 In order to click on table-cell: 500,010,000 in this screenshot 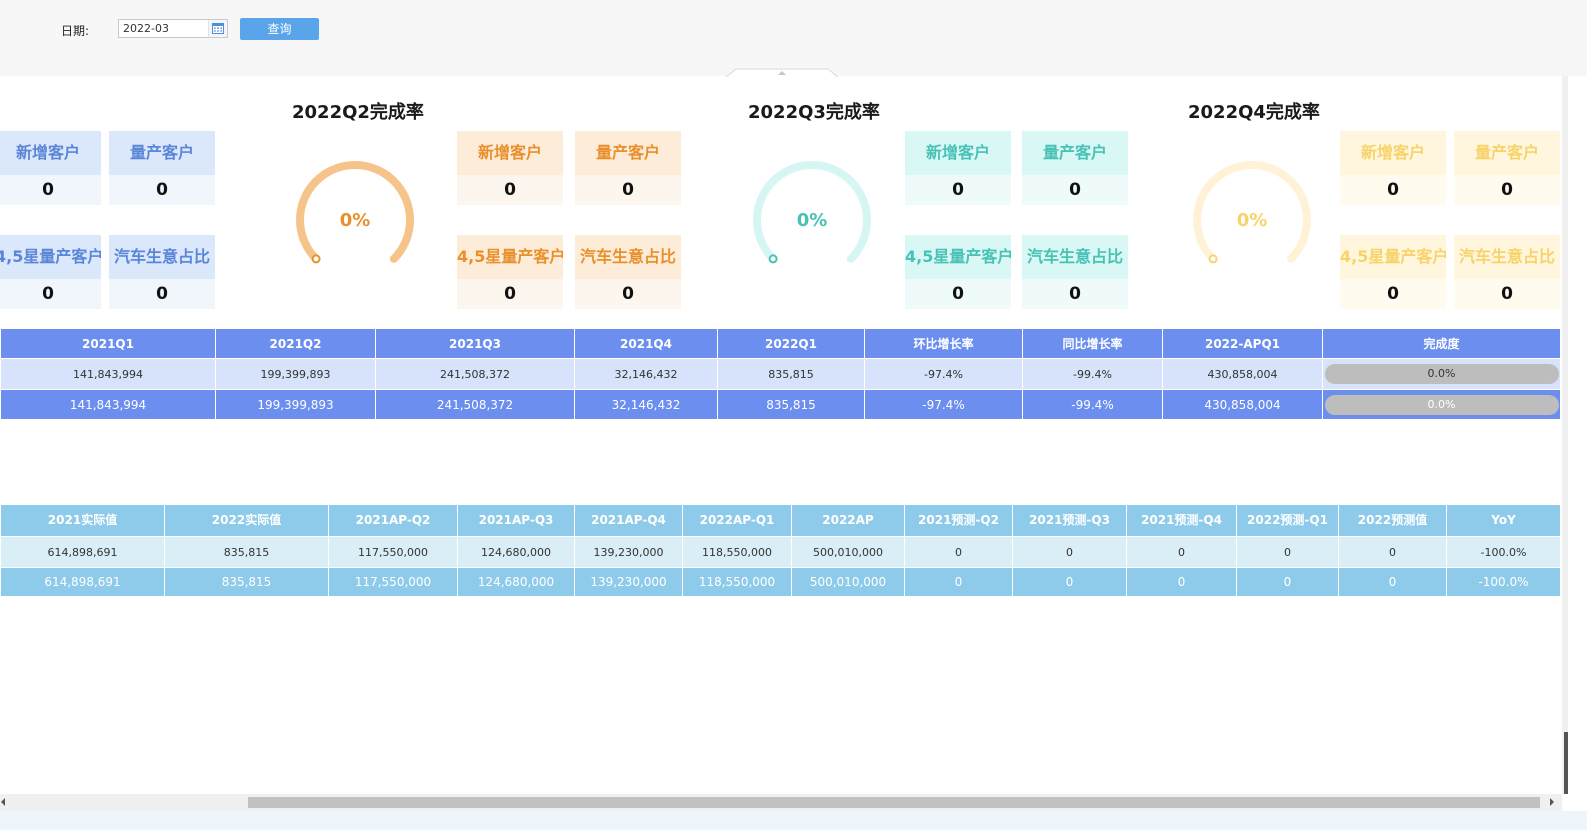, I will do `click(848, 552)`.